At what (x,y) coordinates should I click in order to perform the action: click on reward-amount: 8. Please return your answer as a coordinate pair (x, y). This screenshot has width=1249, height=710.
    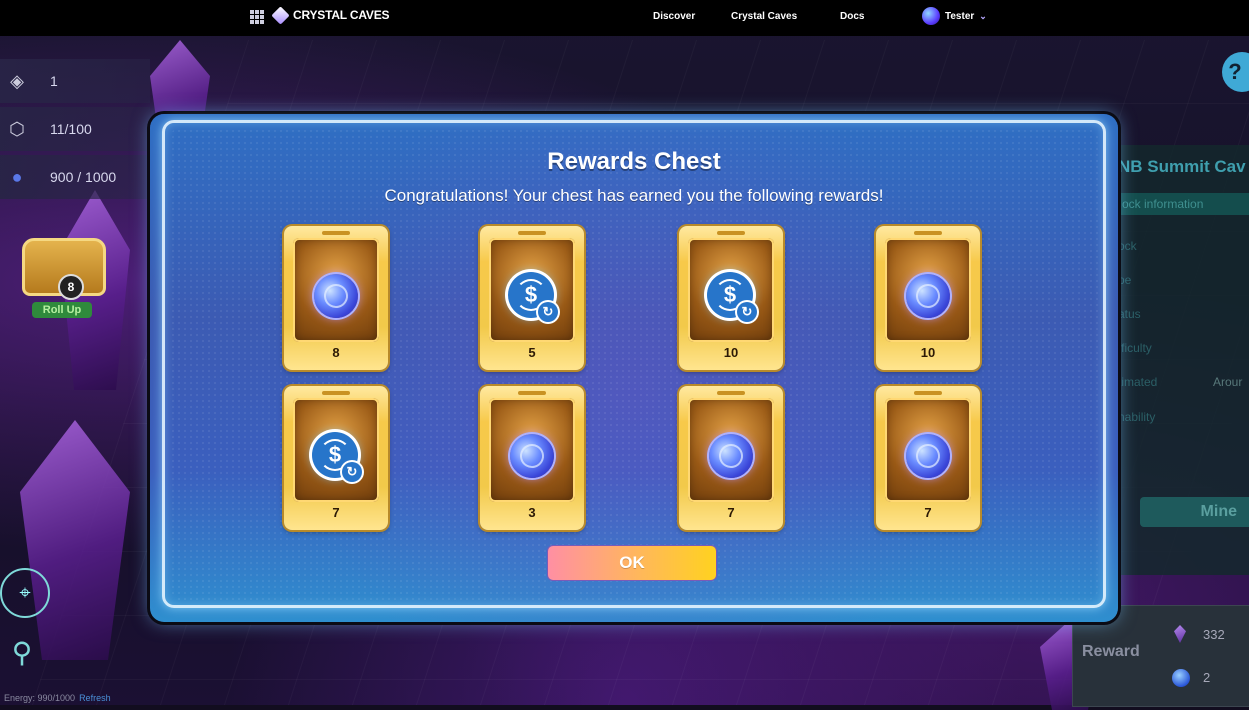
    Looking at the image, I should click on (336, 352).